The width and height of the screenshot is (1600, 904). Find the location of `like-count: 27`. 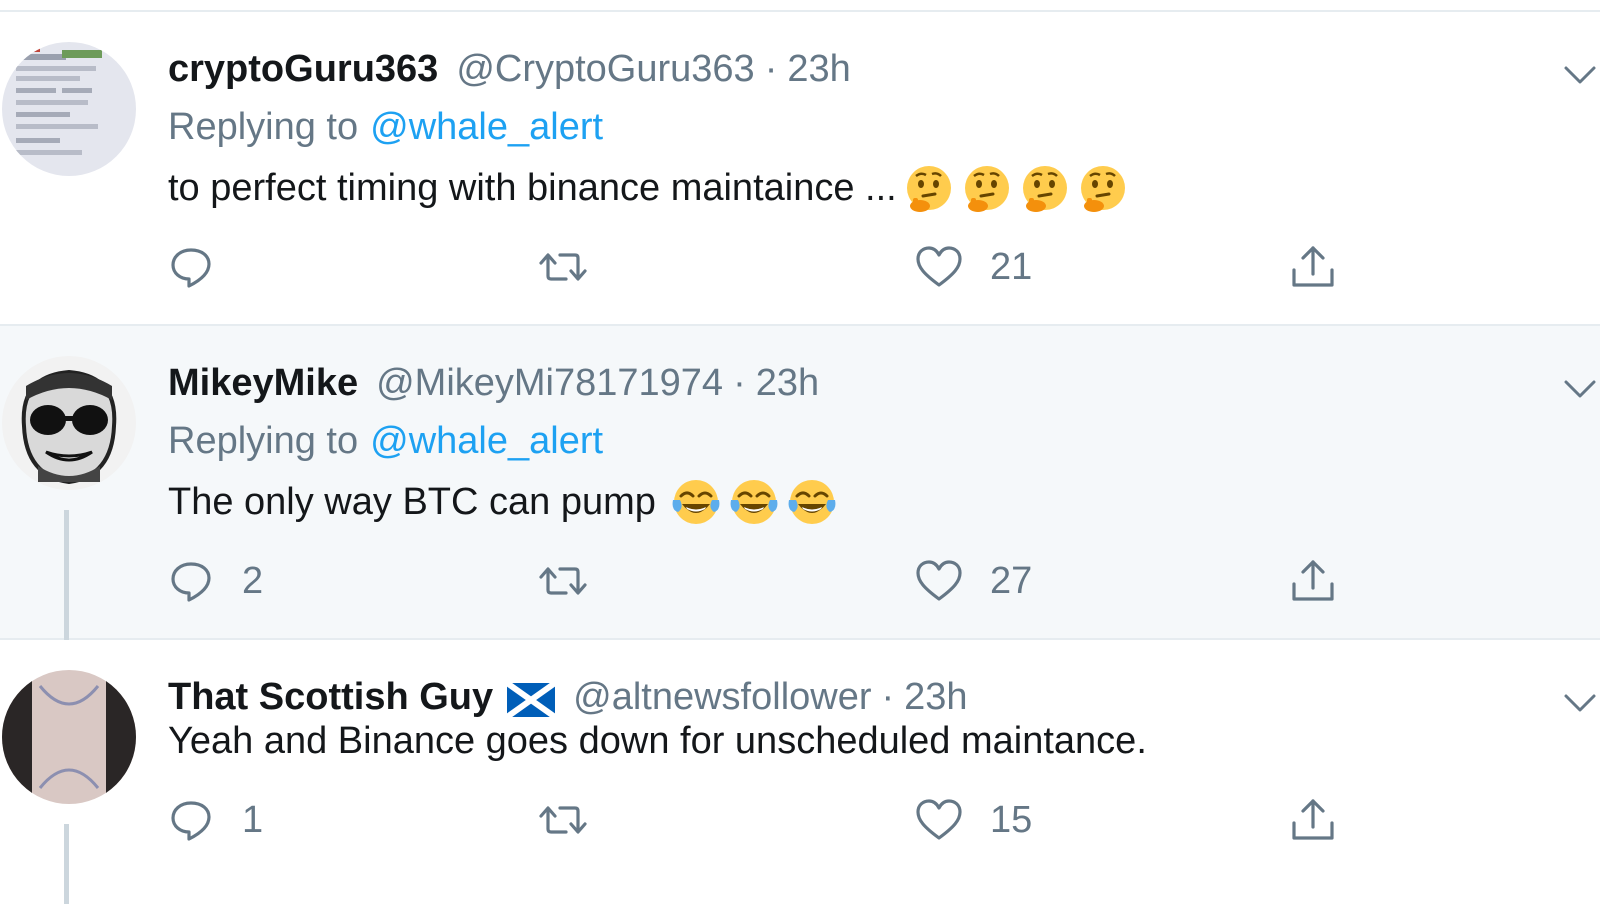

like-count: 27 is located at coordinates (1011, 580).